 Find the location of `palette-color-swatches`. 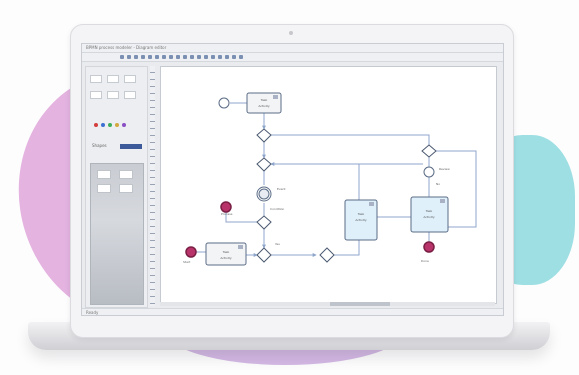

palette-color-swatches is located at coordinates (110, 125).